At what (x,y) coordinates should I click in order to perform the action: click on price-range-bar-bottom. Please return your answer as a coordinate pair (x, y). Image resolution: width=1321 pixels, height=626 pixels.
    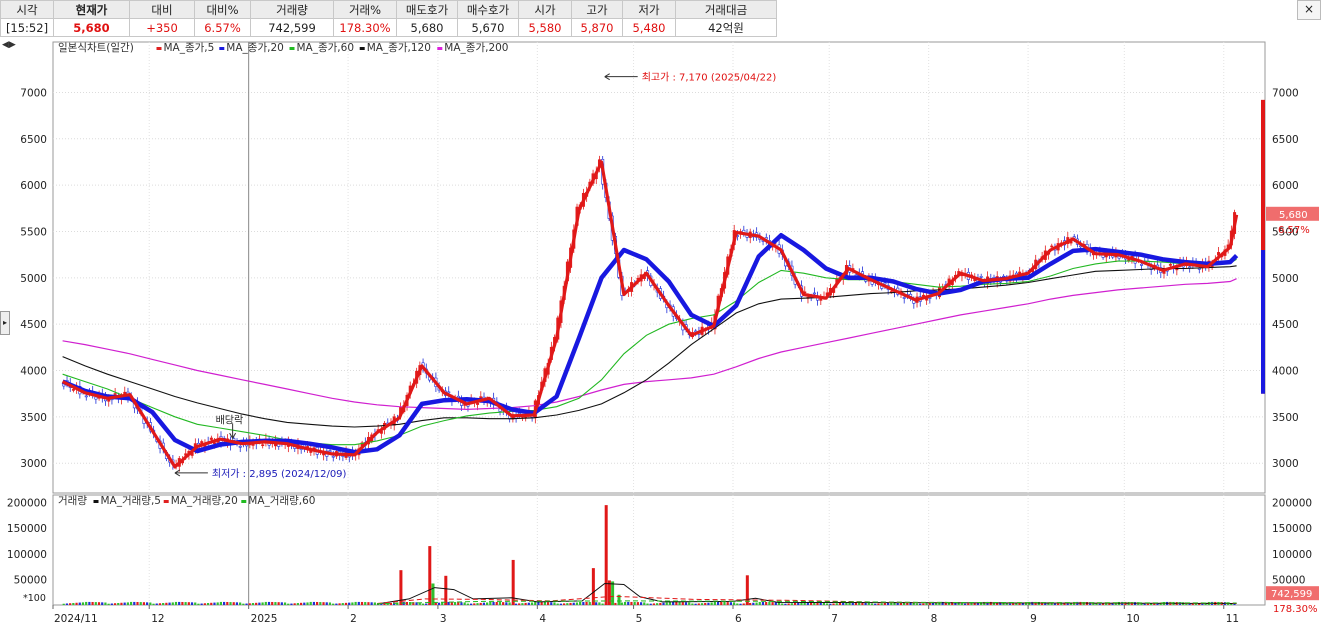
    Looking at the image, I should click on (1263, 322).